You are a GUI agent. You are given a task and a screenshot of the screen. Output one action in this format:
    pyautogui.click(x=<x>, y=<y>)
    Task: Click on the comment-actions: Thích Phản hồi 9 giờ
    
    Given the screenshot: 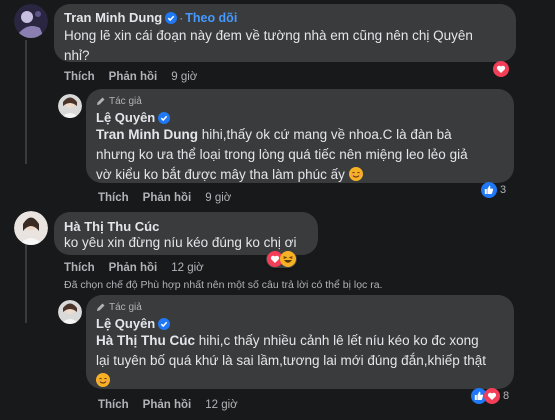 What is the action you would take?
    pyautogui.click(x=137, y=77)
    